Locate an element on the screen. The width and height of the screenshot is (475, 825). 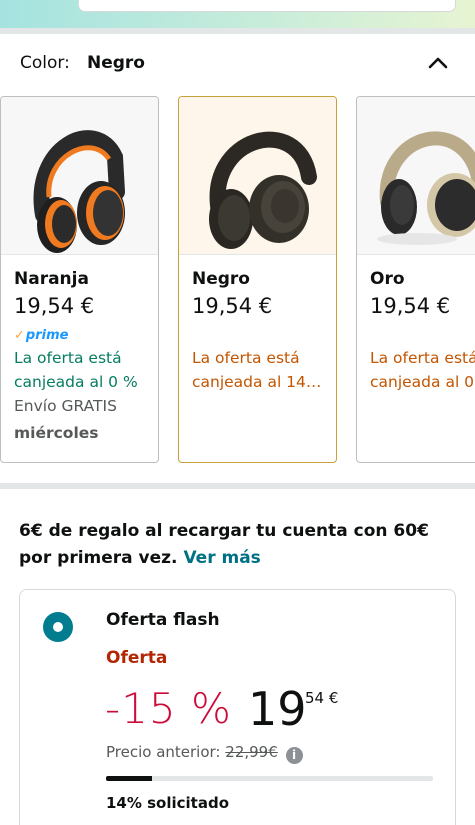
claimed-progress-fill is located at coordinates (129, 778).